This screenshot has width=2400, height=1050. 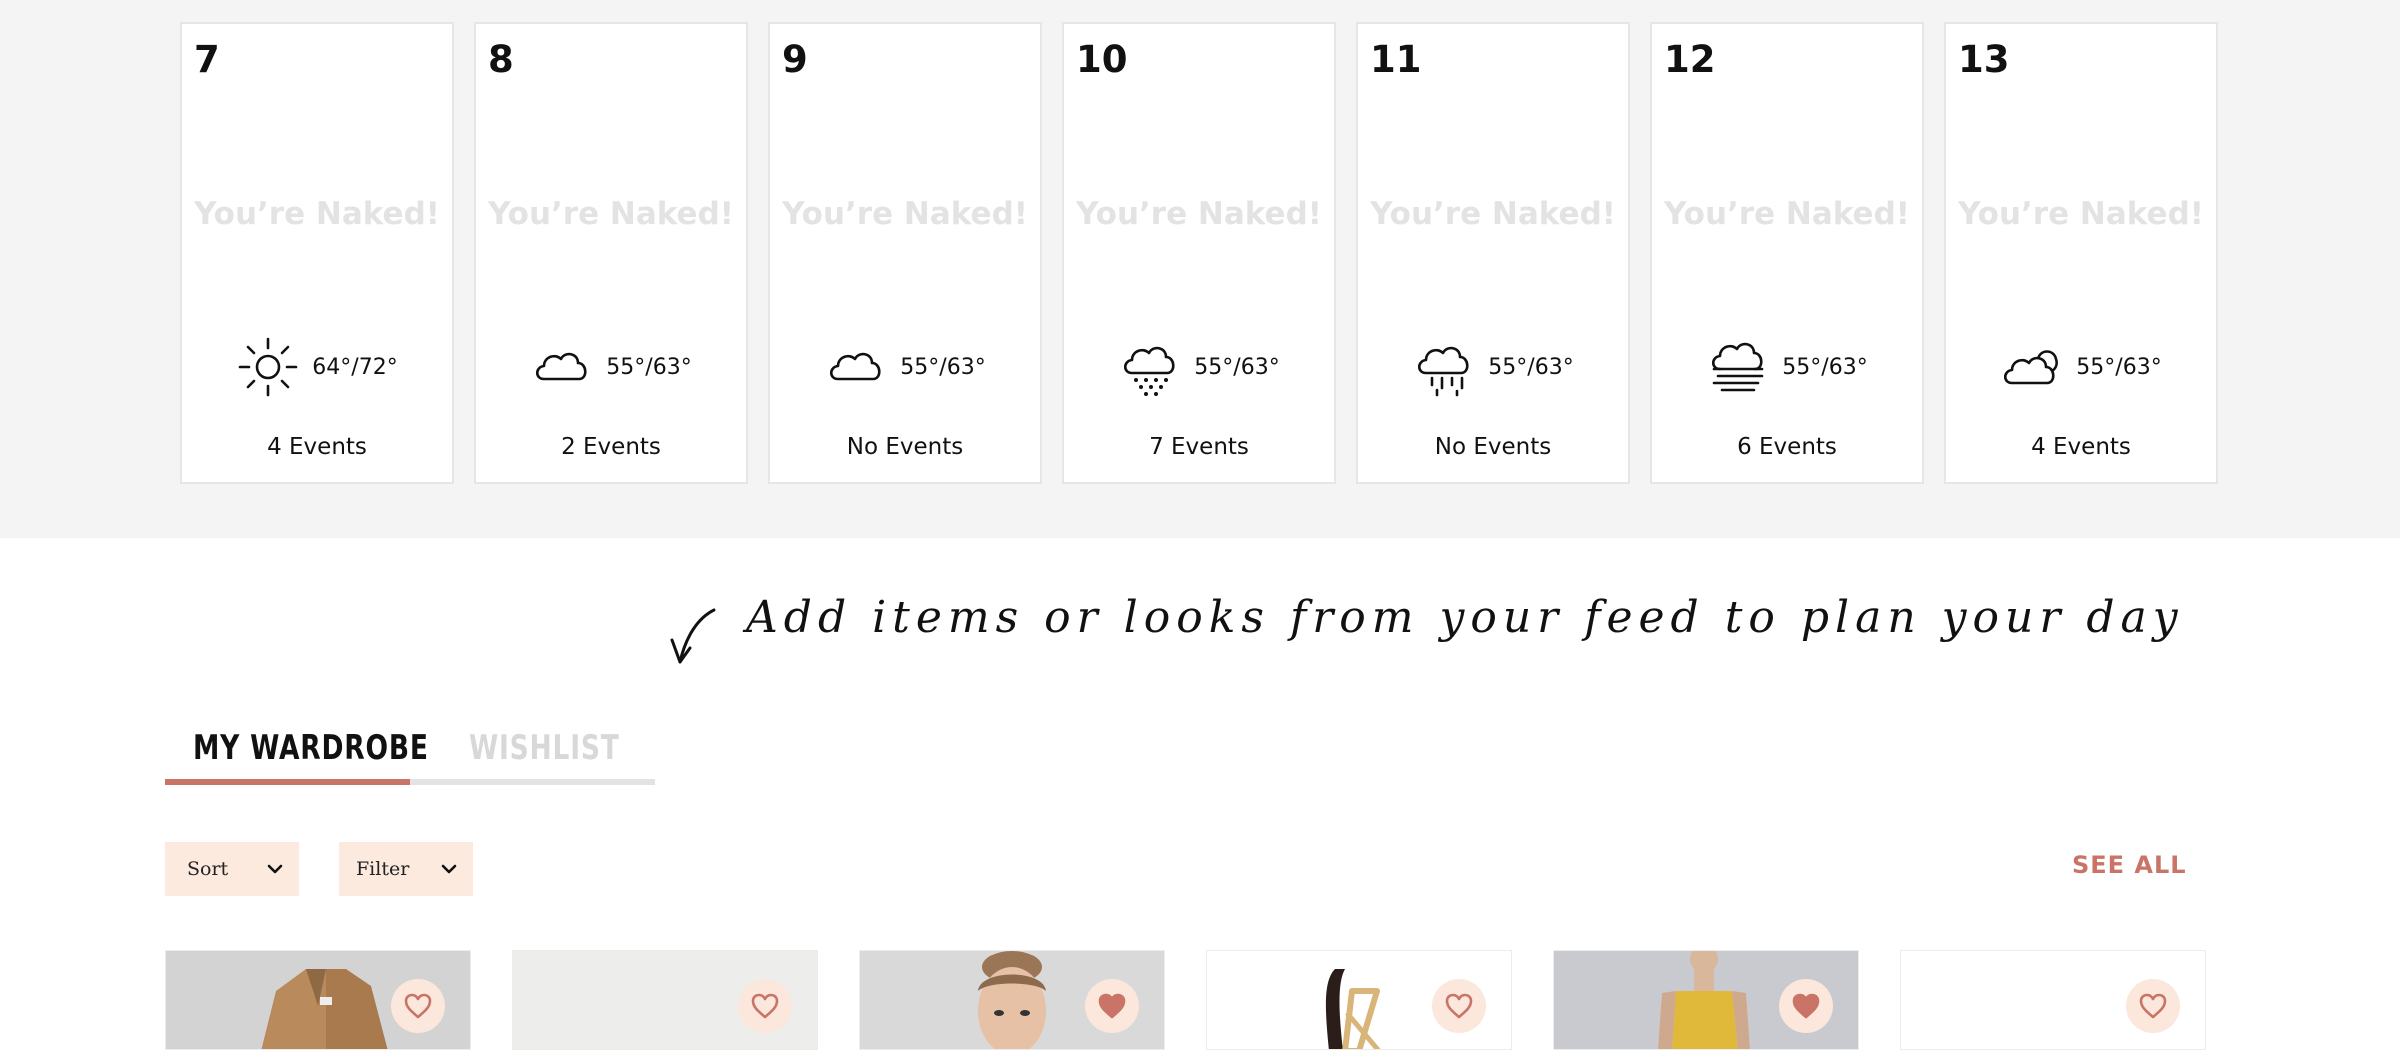 What do you see at coordinates (2129, 865) in the screenshot?
I see `see-all-link: SEE ALL` at bounding box center [2129, 865].